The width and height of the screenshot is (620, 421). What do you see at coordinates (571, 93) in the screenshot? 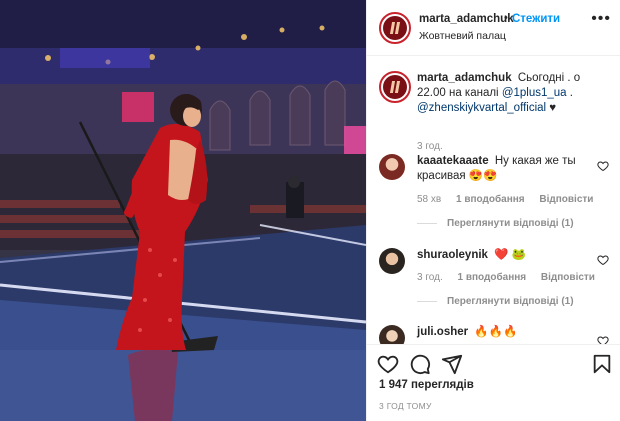
I see `caption-punct: .` at bounding box center [571, 93].